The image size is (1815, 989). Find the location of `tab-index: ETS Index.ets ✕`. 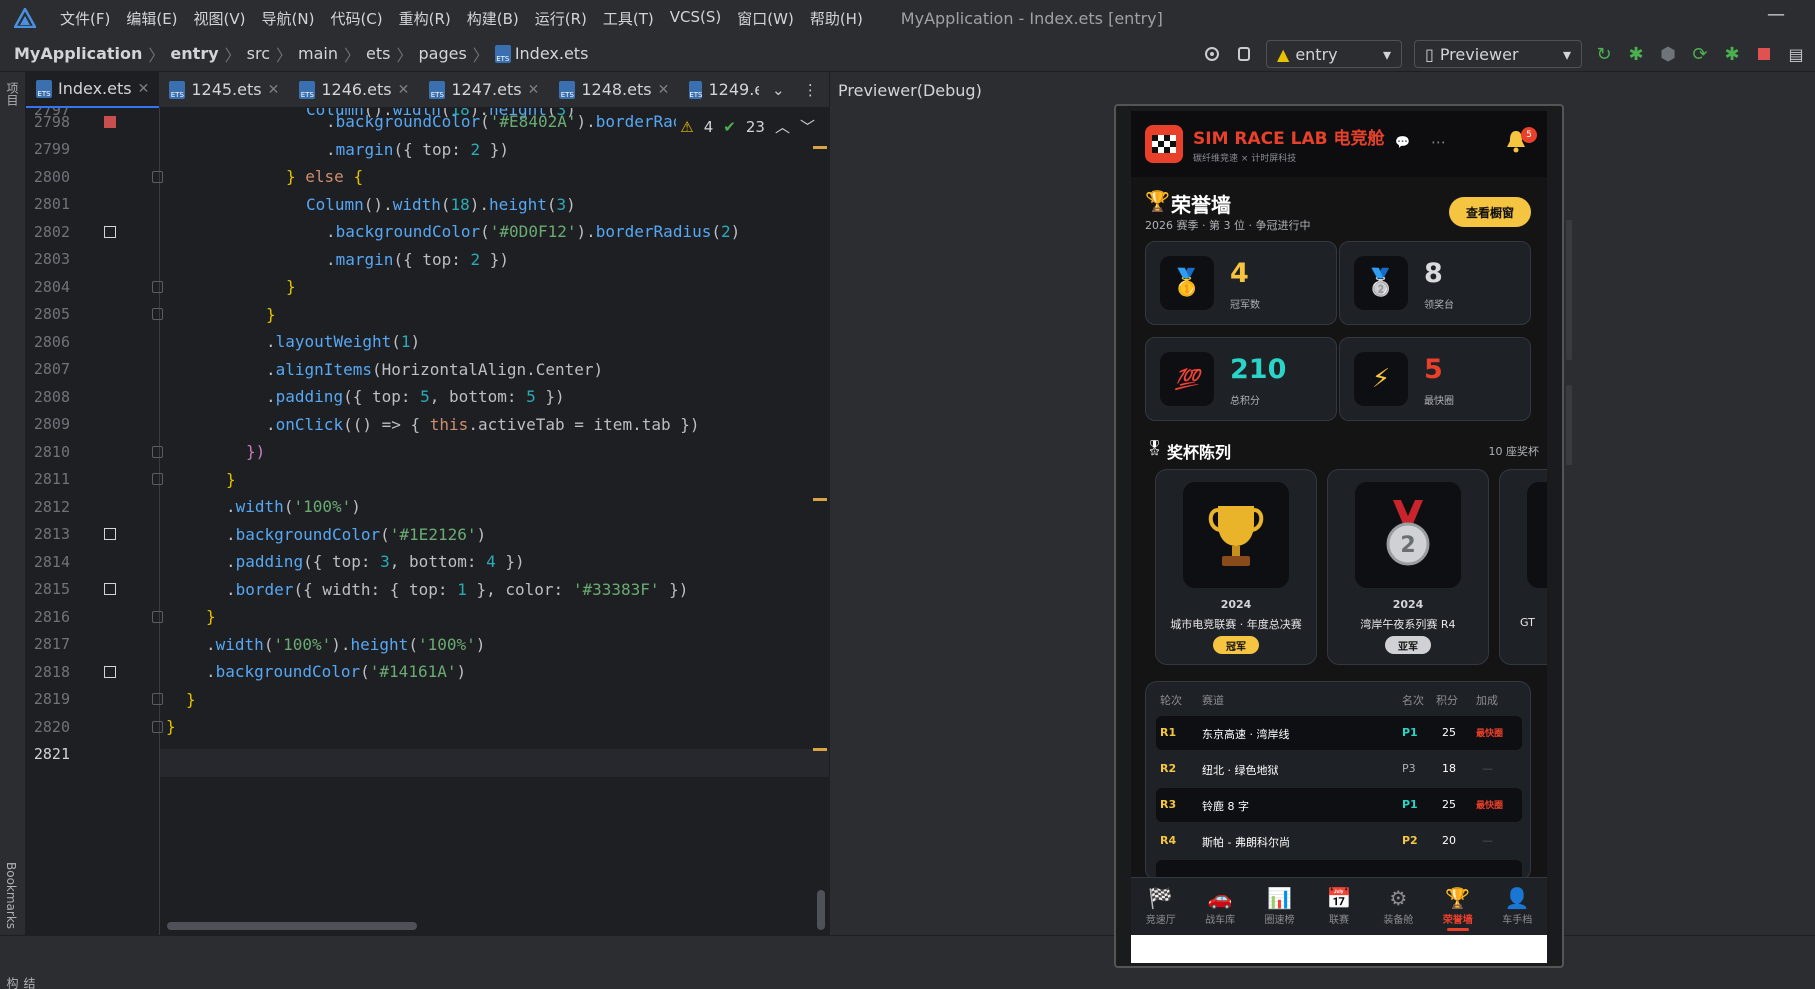

tab-index: ETS Index.ets ✕ is located at coordinates (93, 89).